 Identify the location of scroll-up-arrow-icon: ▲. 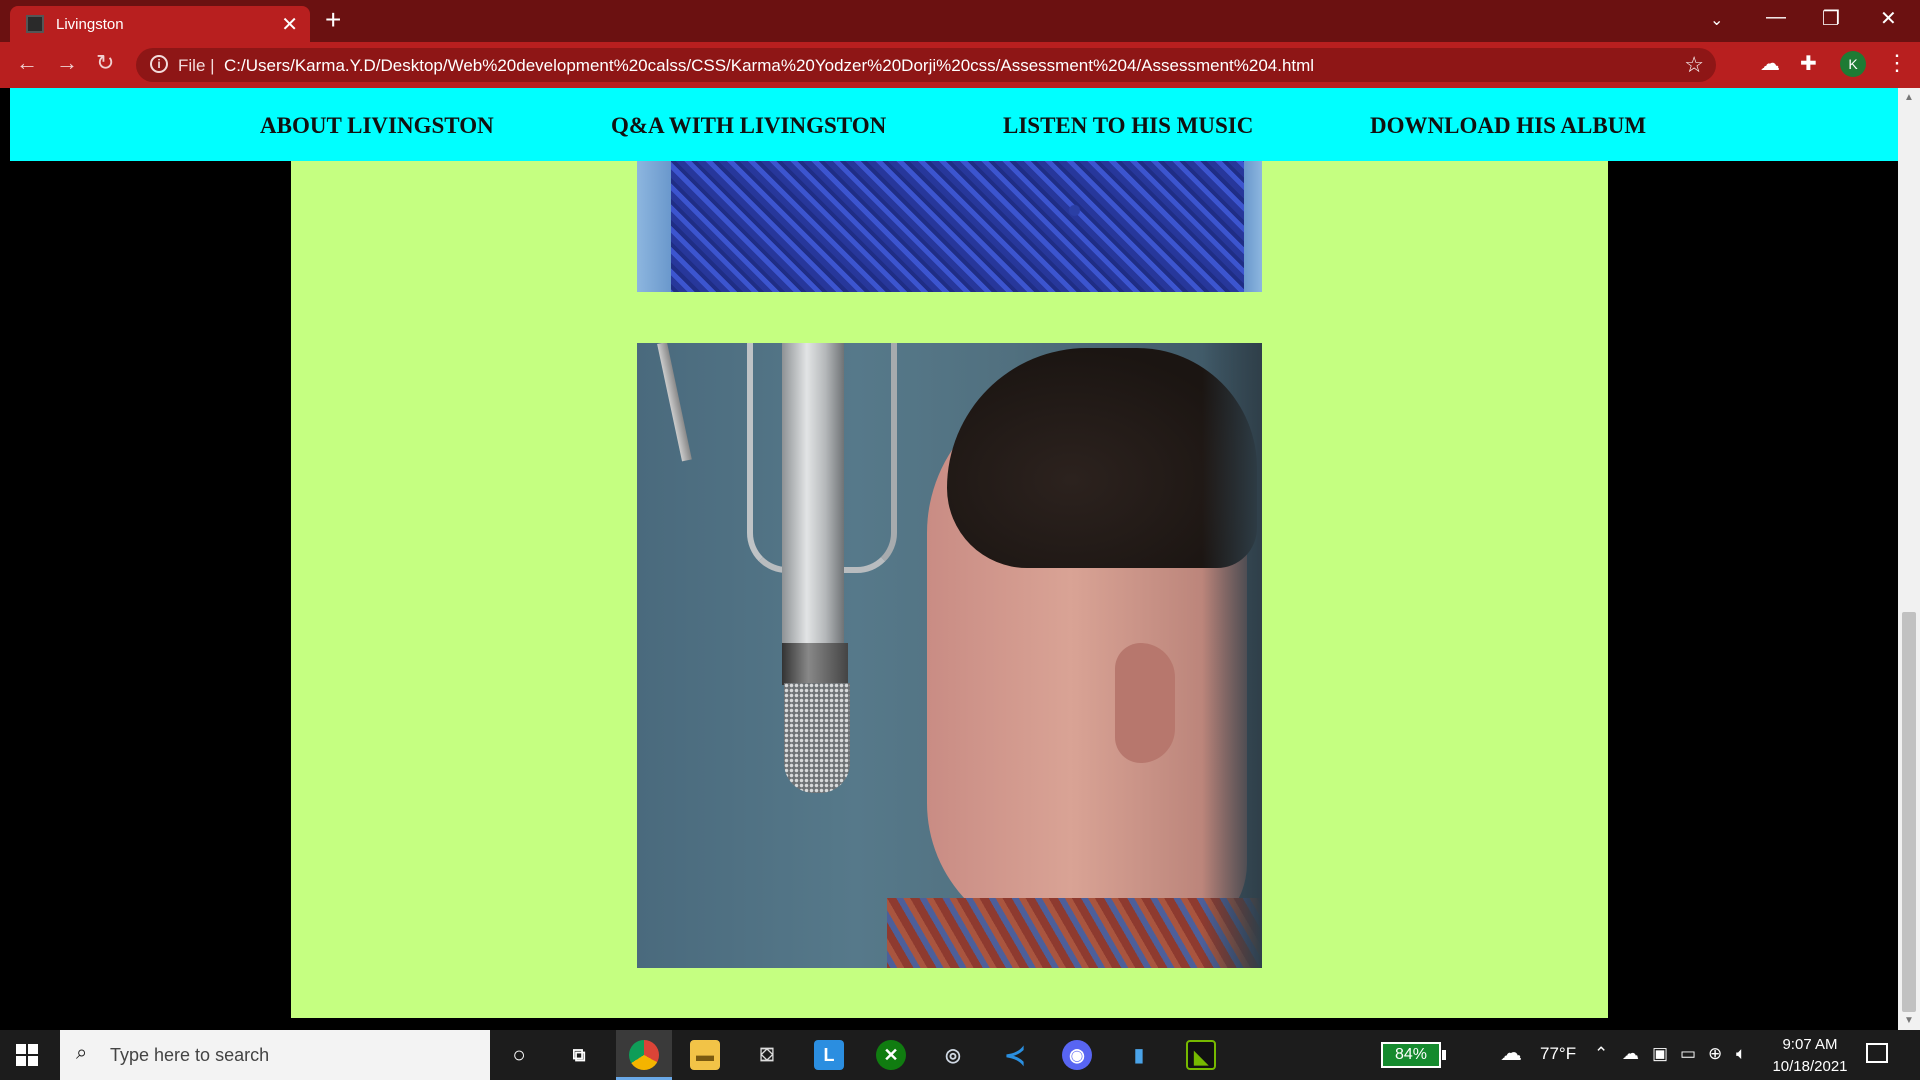
(1909, 97).